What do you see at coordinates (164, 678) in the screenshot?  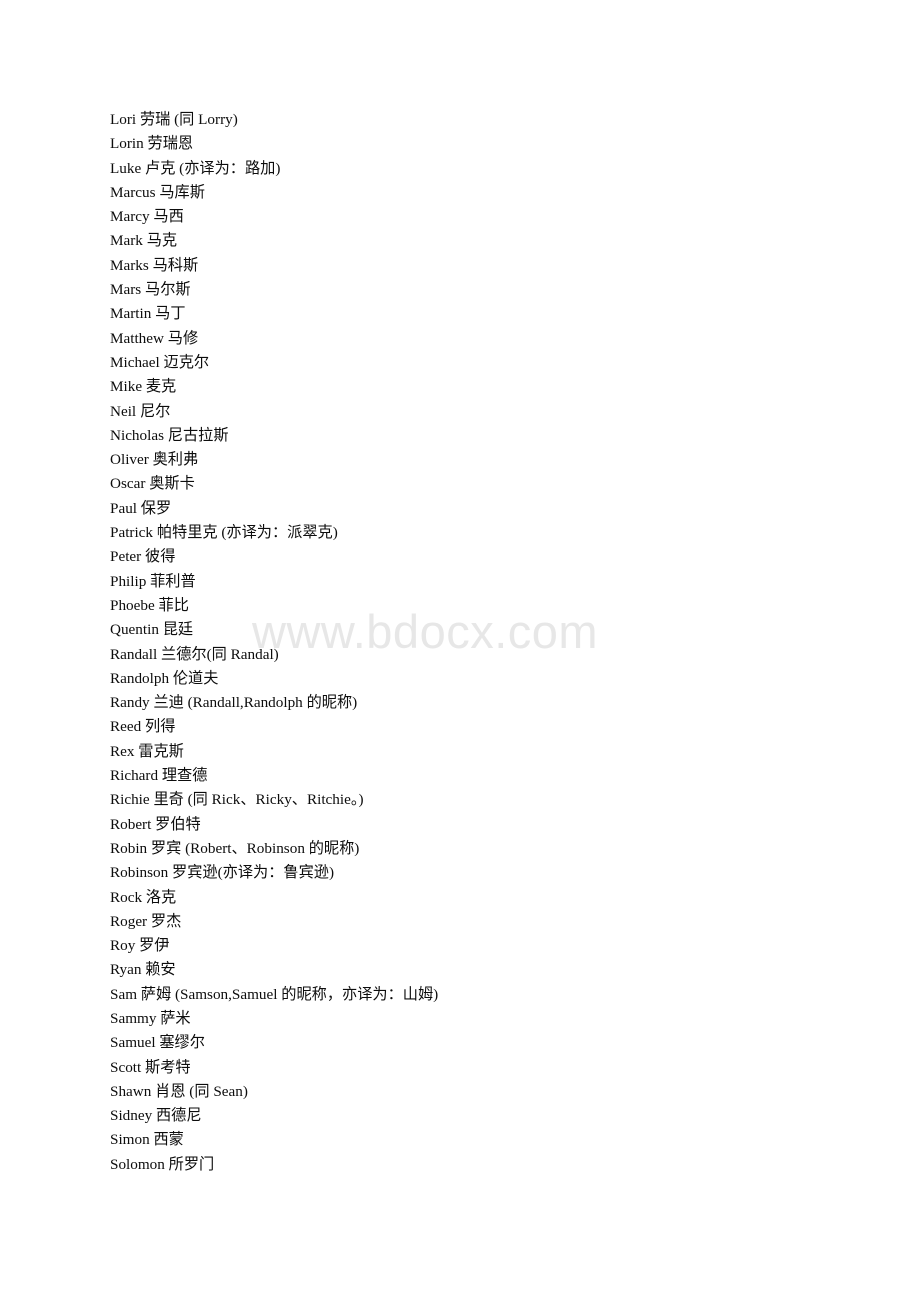 I see `name-entry-line: Randolph 伦道夫` at bounding box center [164, 678].